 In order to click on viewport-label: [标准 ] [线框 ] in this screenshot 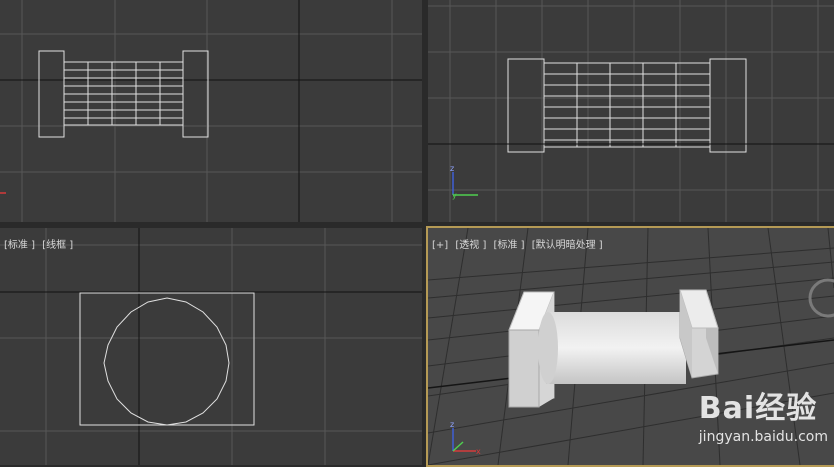, I will do `click(40, 243)`.